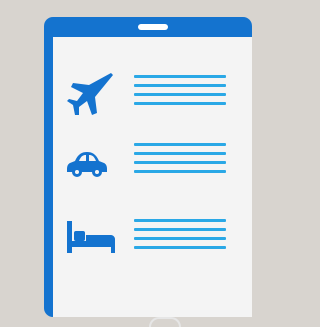  I want to click on tablet-speaker, so click(153, 27).